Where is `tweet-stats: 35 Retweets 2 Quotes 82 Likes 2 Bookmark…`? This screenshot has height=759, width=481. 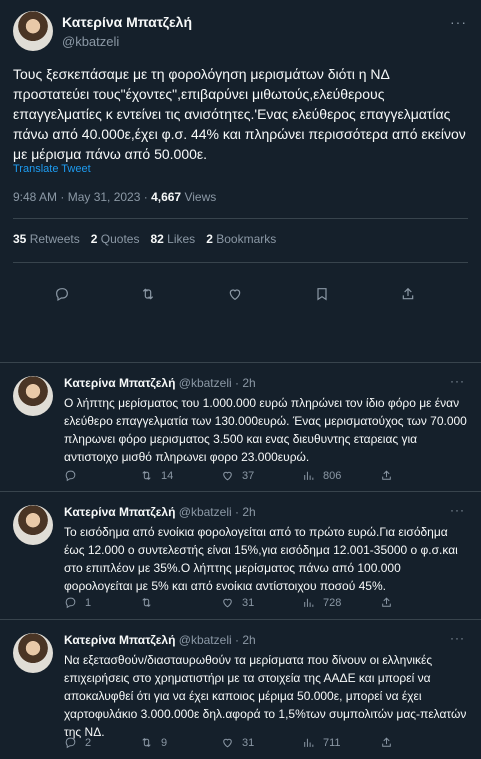
tweet-stats: 35 Retweets 2 Quotes 82 Likes 2 Bookmark… is located at coordinates (144, 239).